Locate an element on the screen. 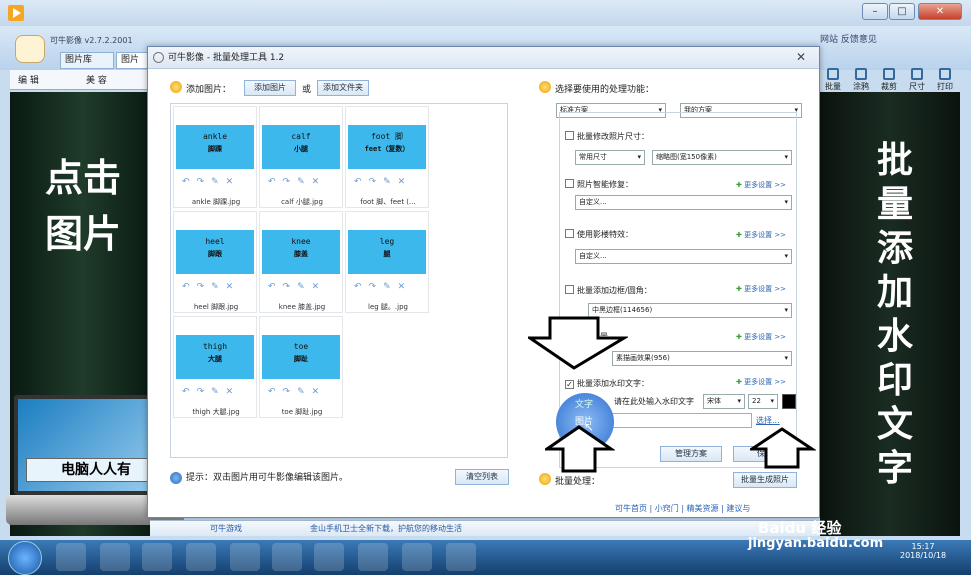 This screenshot has height=575, width=971. folder-icon is located at coordinates (287, 557).